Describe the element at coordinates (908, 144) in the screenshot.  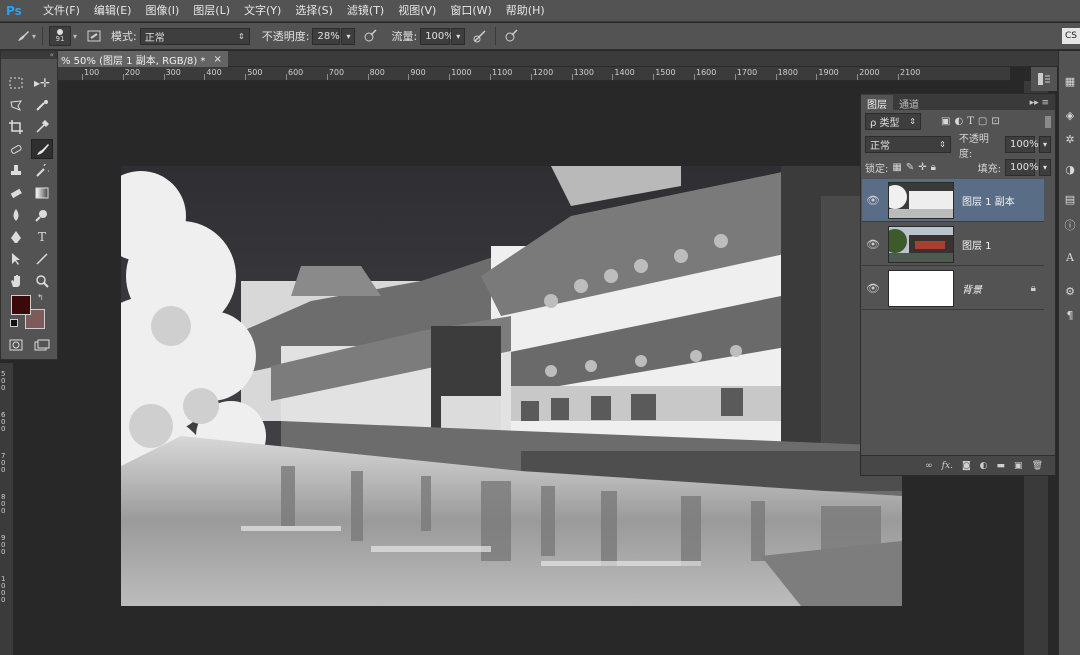
I see `blend-mode-select: 正常 ⇕` at that location.